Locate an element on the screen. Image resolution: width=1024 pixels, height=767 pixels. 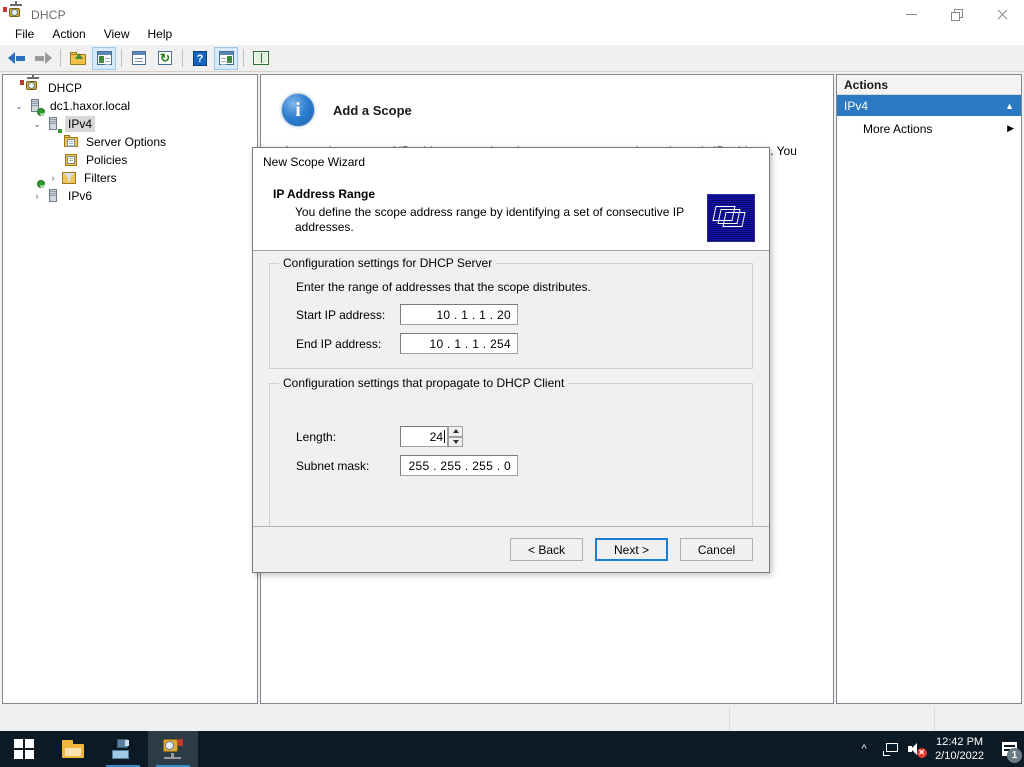
menubar: File Action View Help is located at coordinates (512, 34).